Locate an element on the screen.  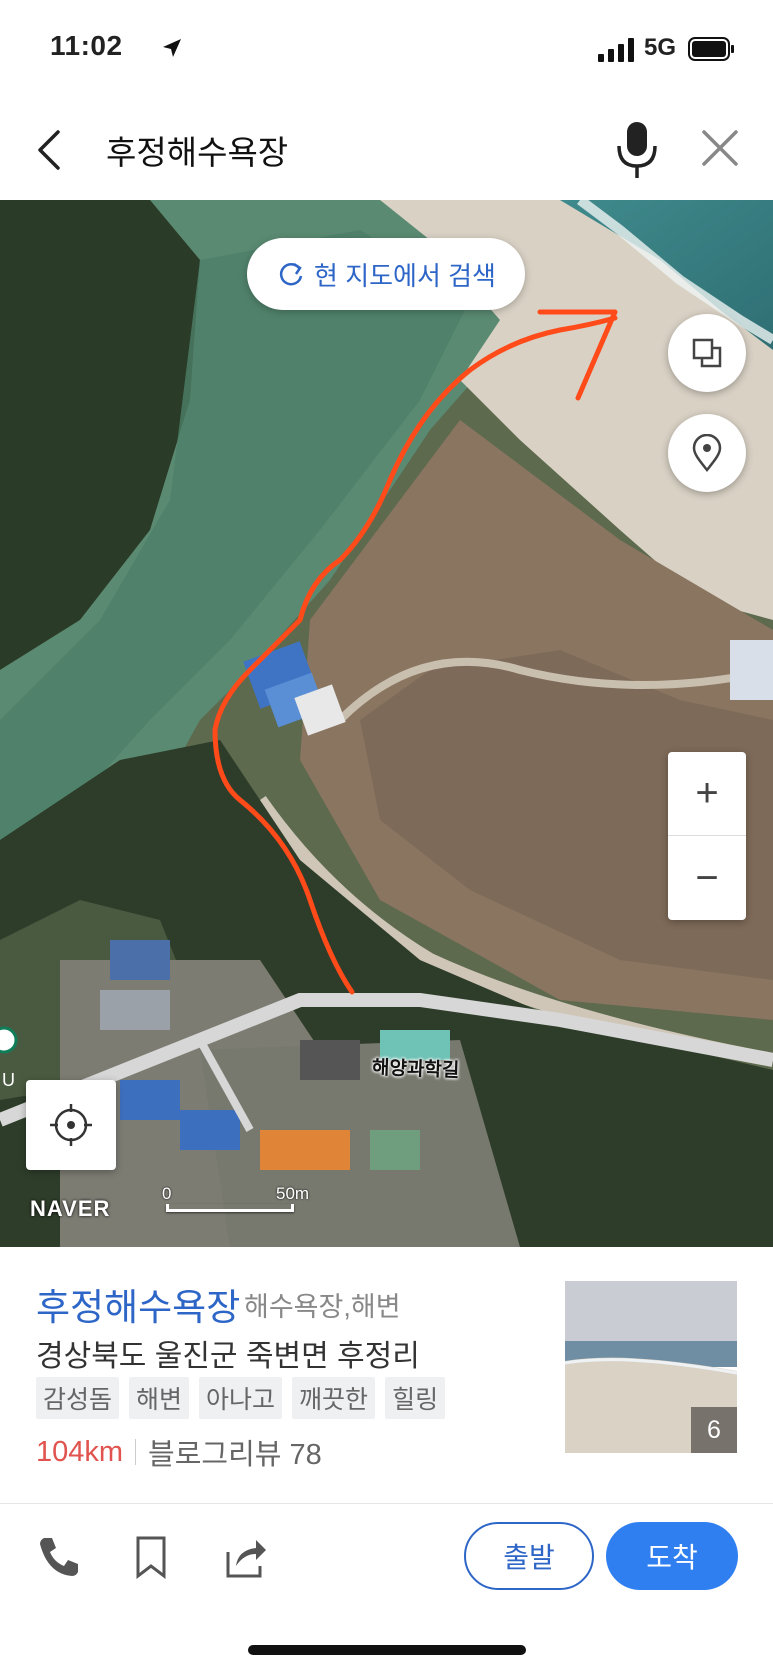
crosshair-icon is located at coordinates (71, 1125).